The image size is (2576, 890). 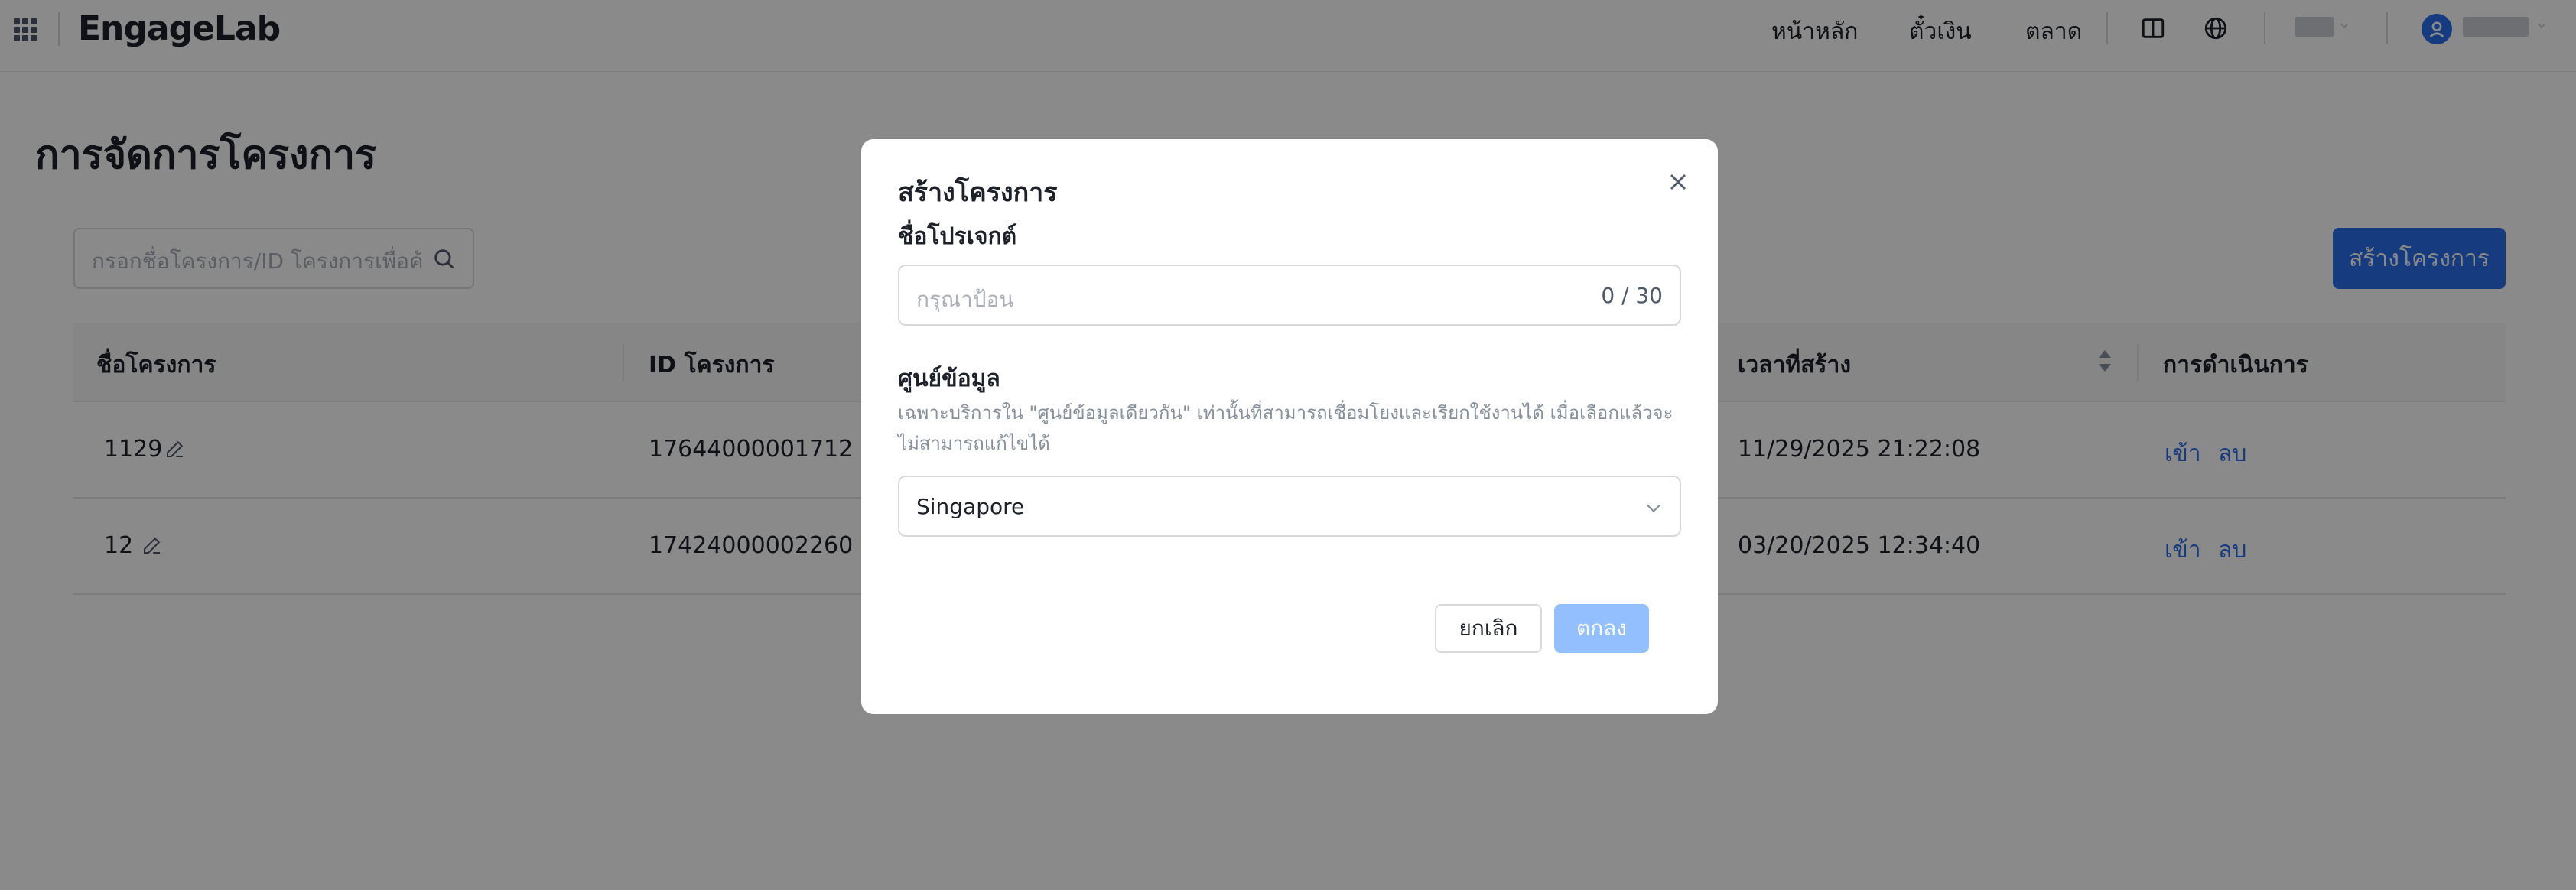 I want to click on ok-button: ตกลง, so click(x=1601, y=628).